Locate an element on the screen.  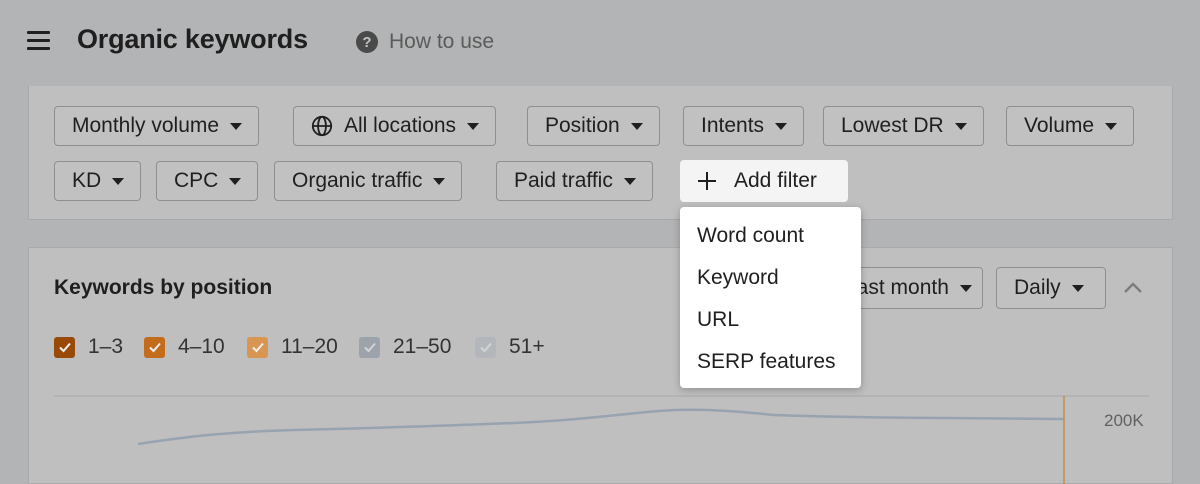
intents-filter: Intents is located at coordinates (744, 126).